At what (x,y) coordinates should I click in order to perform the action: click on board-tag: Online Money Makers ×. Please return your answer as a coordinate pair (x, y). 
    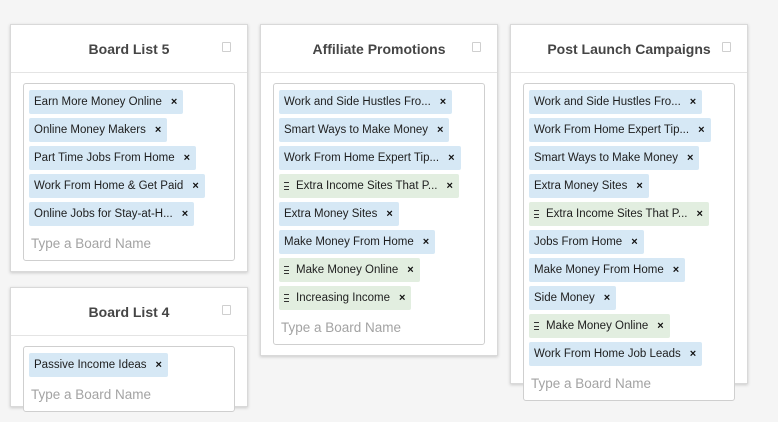
    Looking at the image, I should click on (98, 130).